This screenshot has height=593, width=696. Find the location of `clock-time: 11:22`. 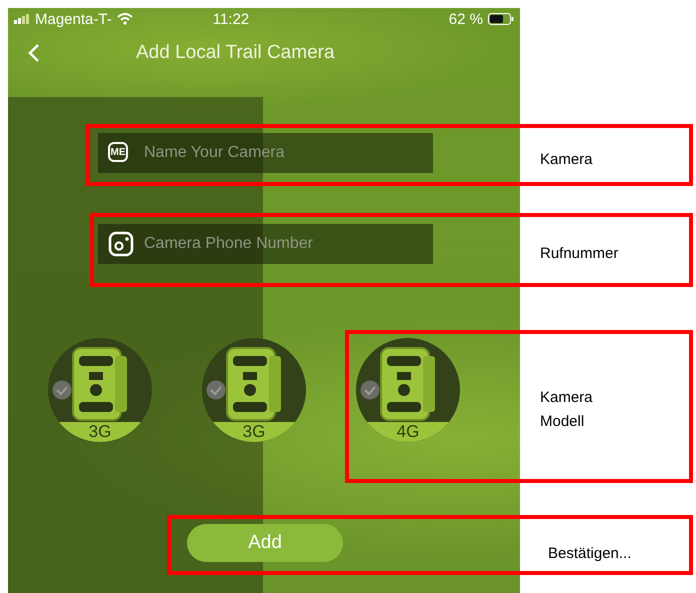

clock-time: 11:22 is located at coordinates (231, 19).